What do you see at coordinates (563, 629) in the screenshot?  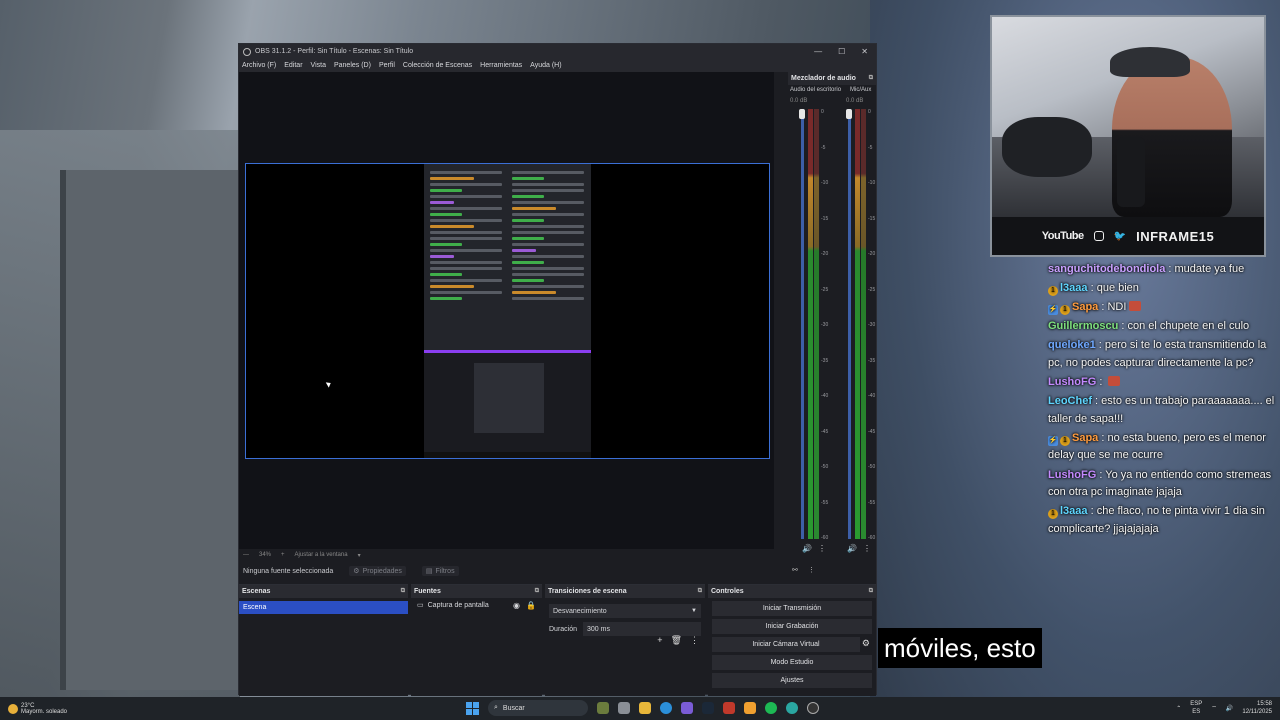 I see `duration-label: Duración` at bounding box center [563, 629].